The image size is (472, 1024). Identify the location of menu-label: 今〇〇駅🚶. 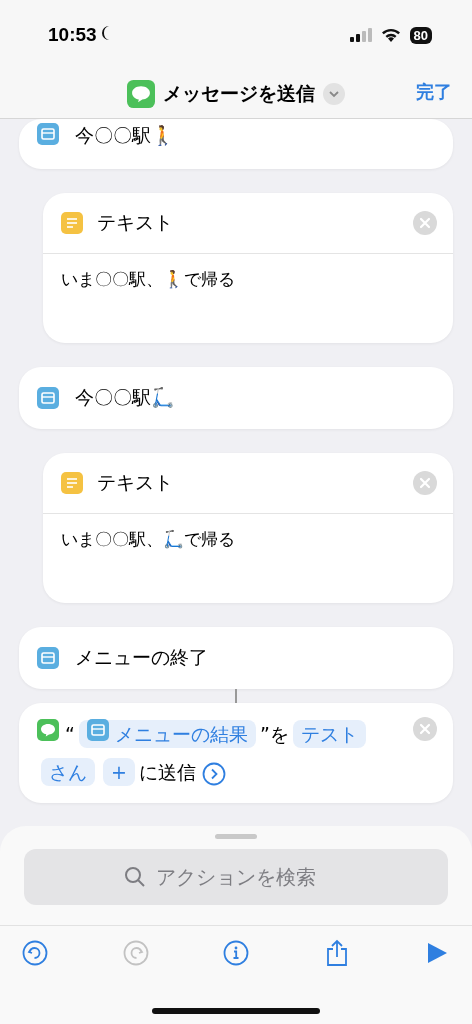
(125, 135).